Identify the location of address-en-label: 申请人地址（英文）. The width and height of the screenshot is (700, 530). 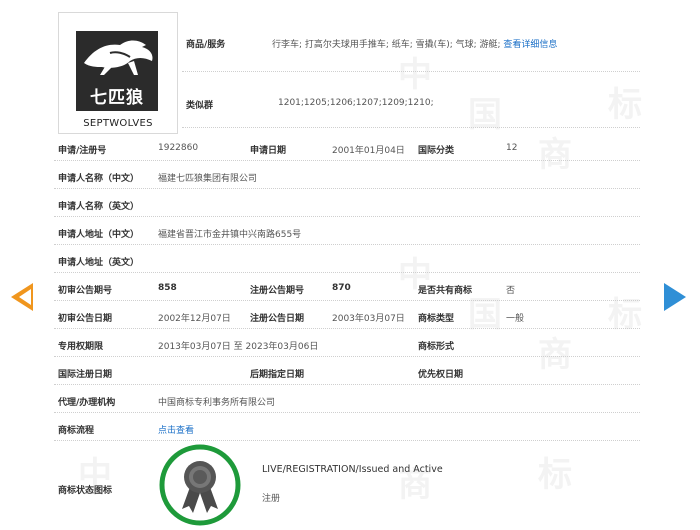
(99, 263).